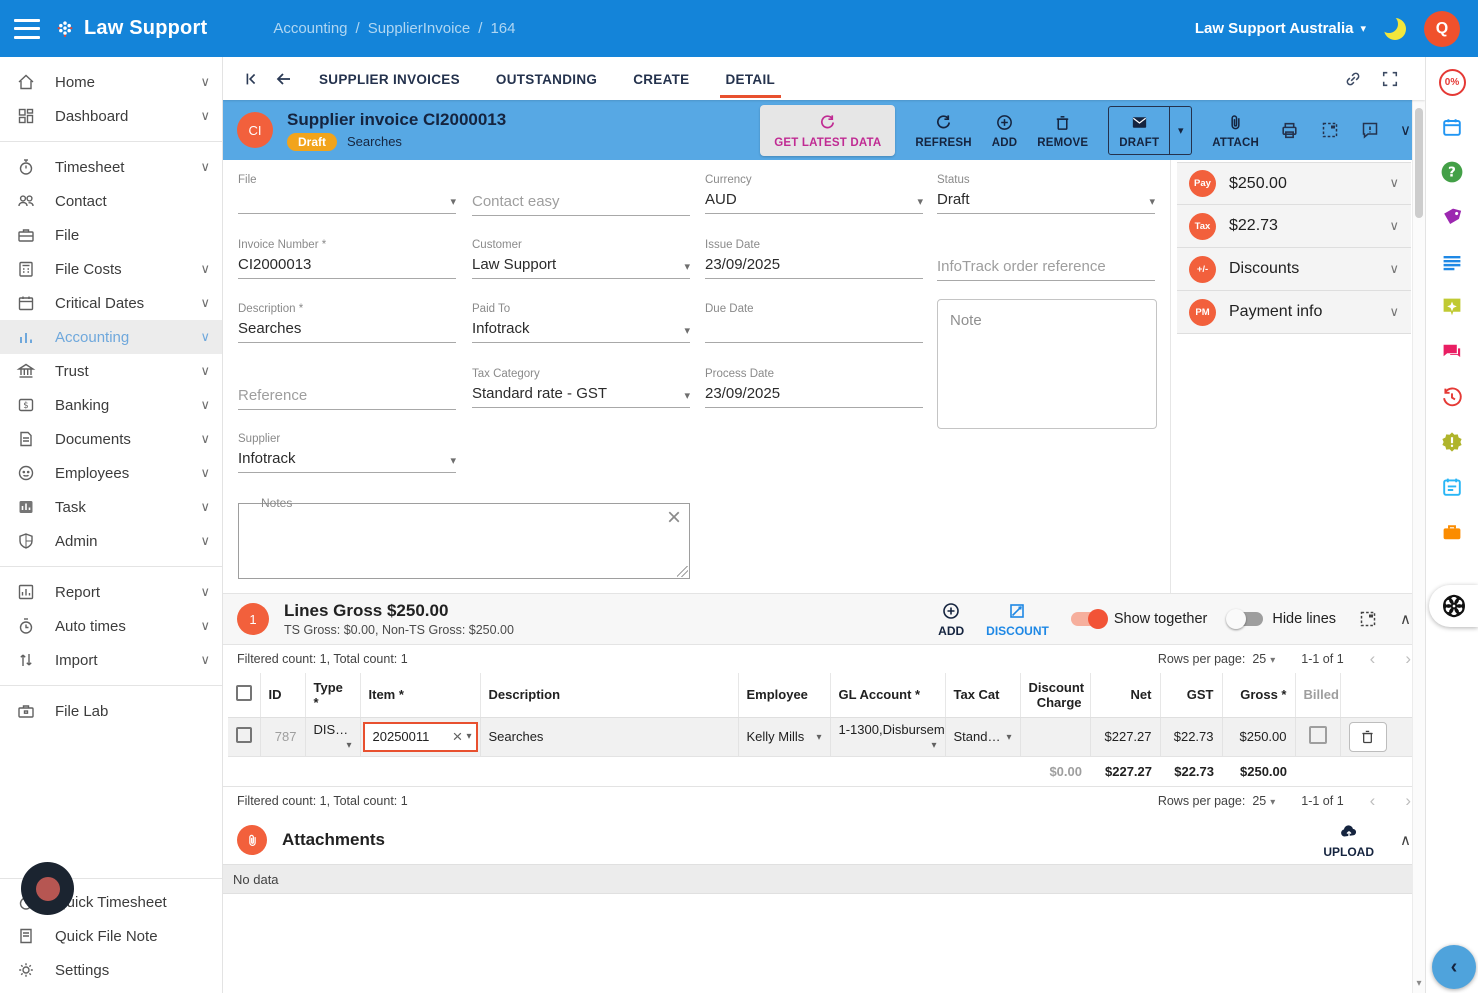  What do you see at coordinates (983, 737) in the screenshot?
I see `cell-tax-cat: Stand… ▾` at bounding box center [983, 737].